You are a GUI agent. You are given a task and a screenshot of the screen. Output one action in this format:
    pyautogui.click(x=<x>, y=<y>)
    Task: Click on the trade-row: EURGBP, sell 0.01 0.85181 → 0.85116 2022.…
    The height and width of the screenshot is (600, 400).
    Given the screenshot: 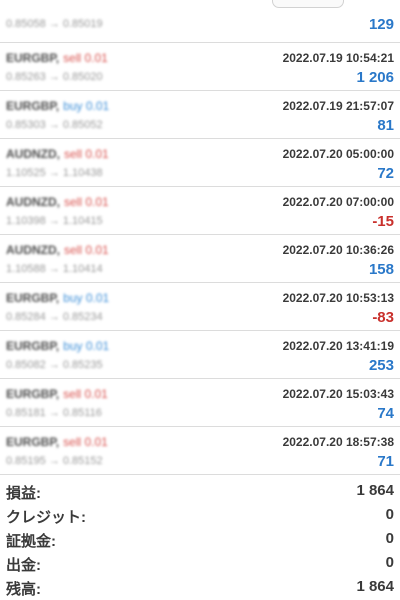 What is the action you would take?
    pyautogui.click(x=200, y=403)
    